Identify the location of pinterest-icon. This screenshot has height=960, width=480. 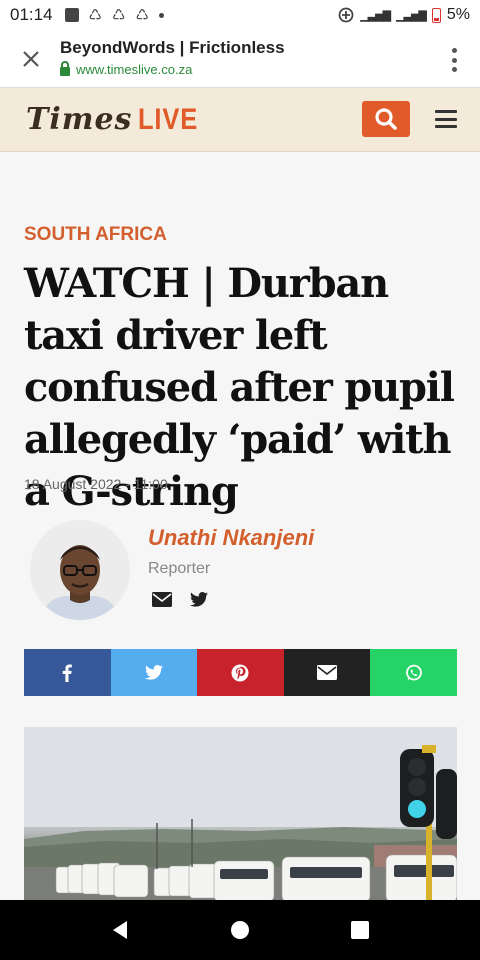
(240, 672).